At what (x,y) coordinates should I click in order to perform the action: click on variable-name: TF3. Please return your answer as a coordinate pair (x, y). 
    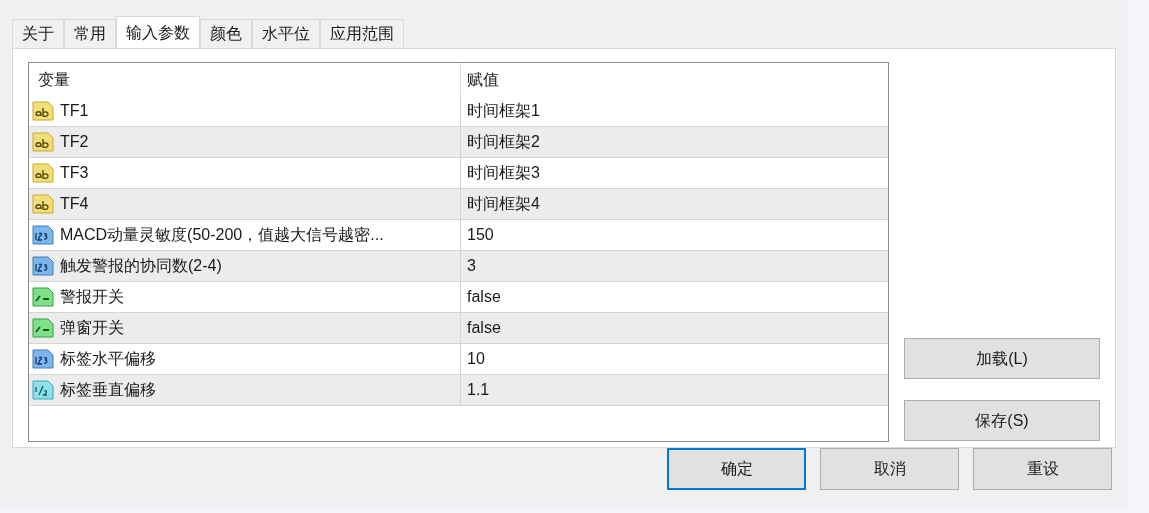
    Looking at the image, I should click on (74, 173).